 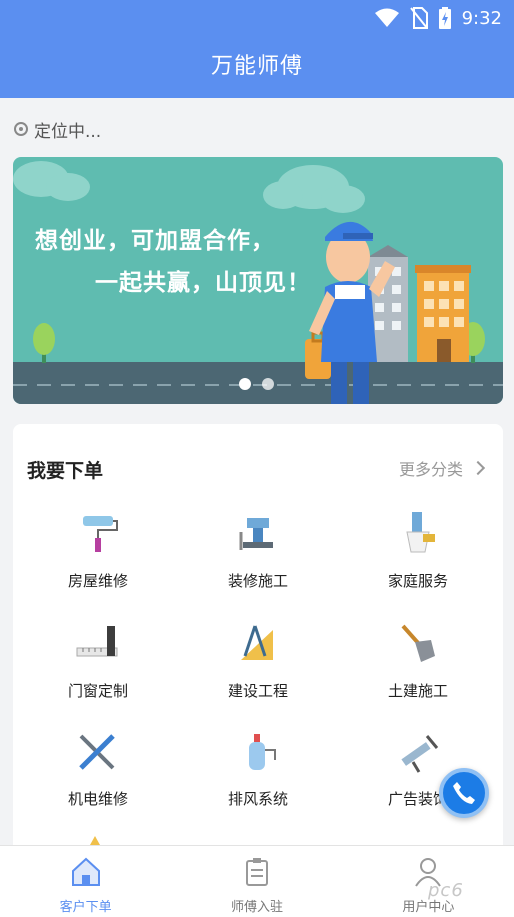 I want to click on nav-label: 师傅入驻, so click(x=256, y=907).